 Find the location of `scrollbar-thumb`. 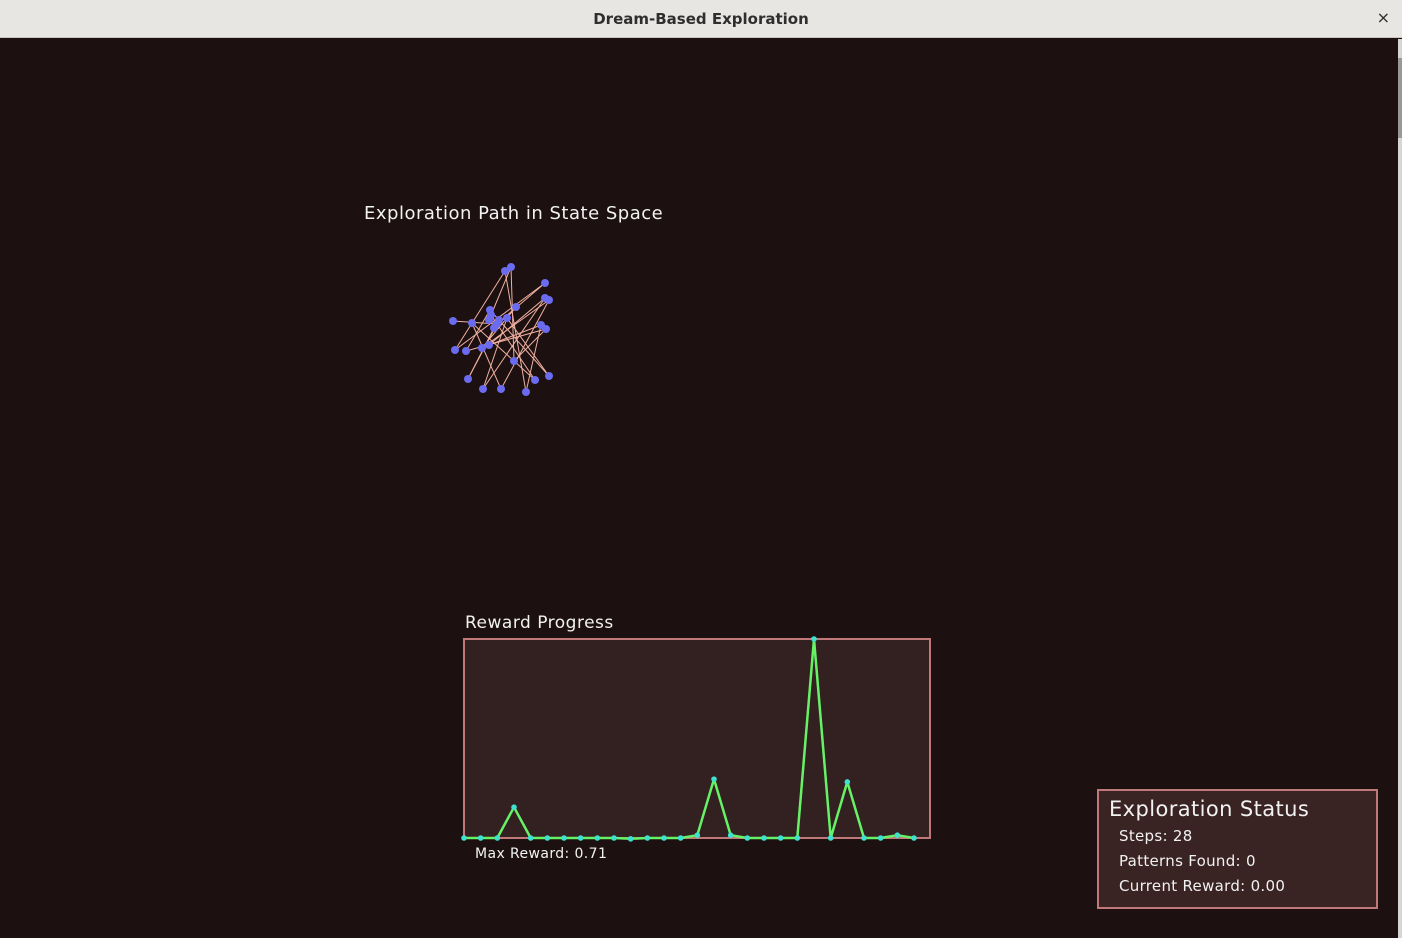

scrollbar-thumb is located at coordinates (1400, 98).